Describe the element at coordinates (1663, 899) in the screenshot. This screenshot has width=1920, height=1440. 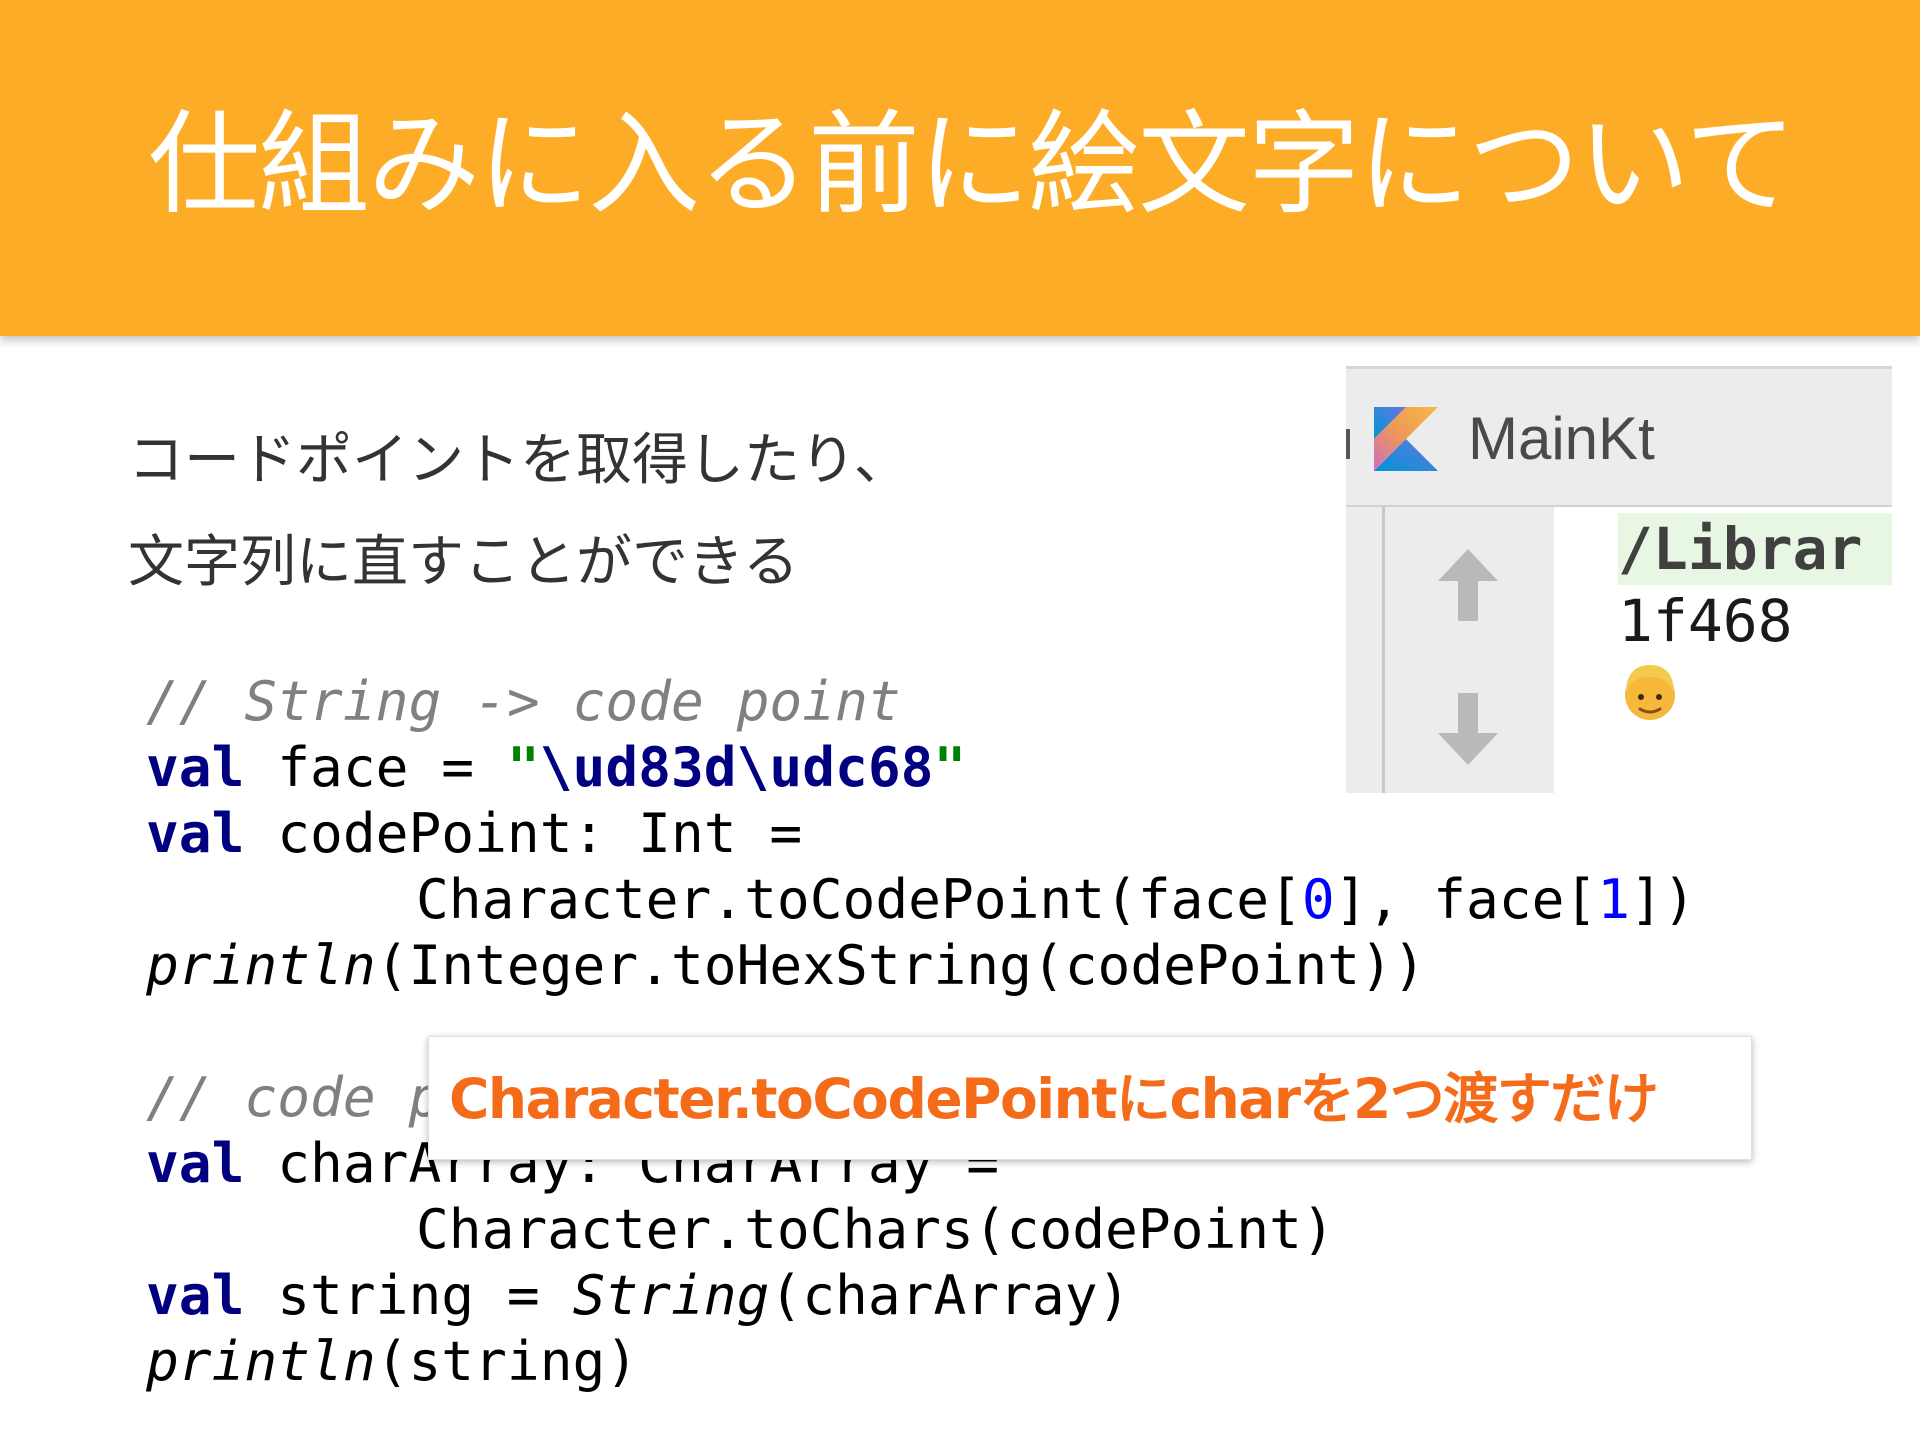
I see `code-text: ])` at that location.